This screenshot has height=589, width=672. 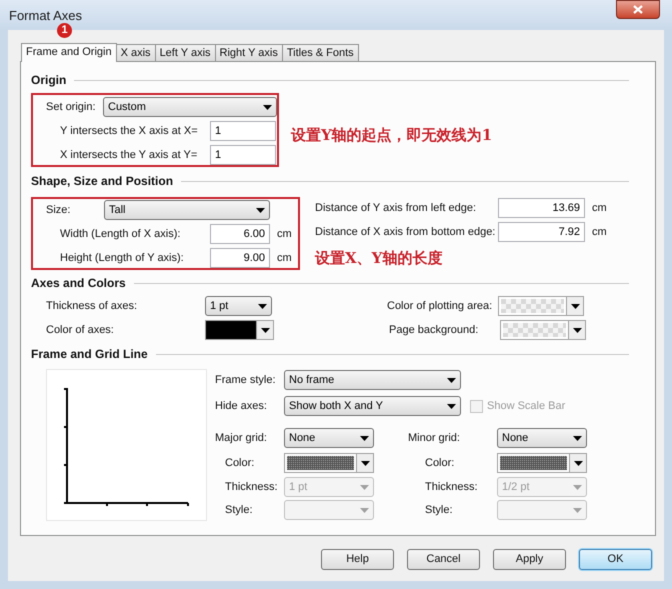 What do you see at coordinates (529, 559) in the screenshot?
I see `dialog-button: Apply` at bounding box center [529, 559].